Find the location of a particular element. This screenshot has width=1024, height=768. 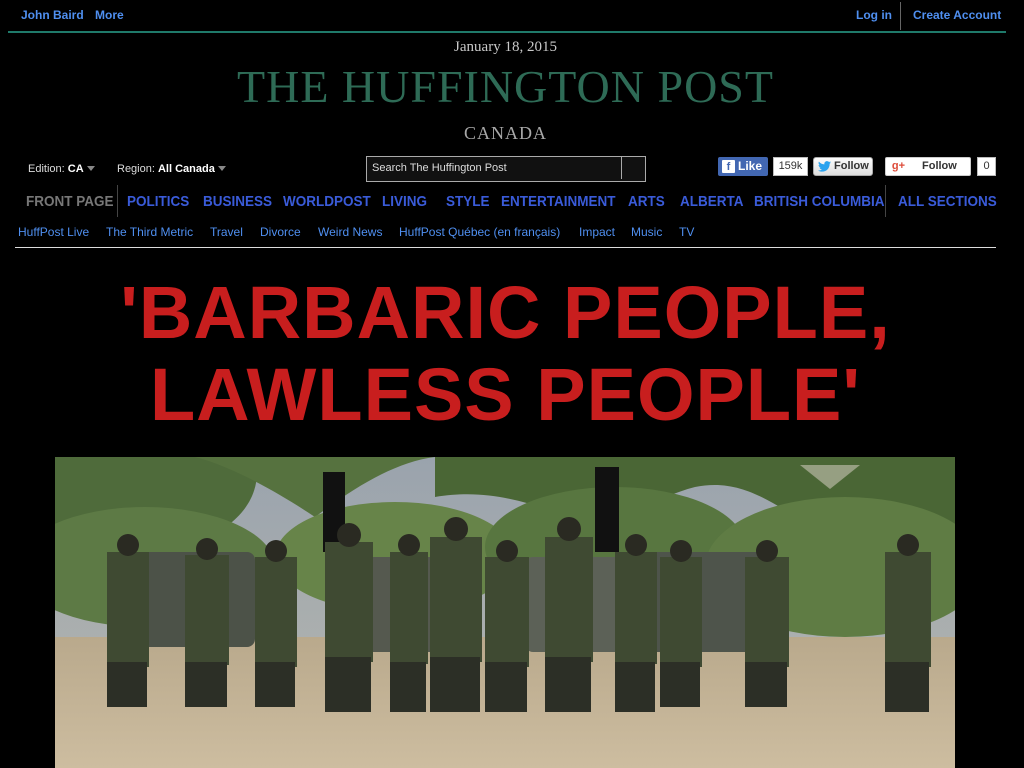

nav-entertainment: ENTERTAINMENT is located at coordinates (558, 201).